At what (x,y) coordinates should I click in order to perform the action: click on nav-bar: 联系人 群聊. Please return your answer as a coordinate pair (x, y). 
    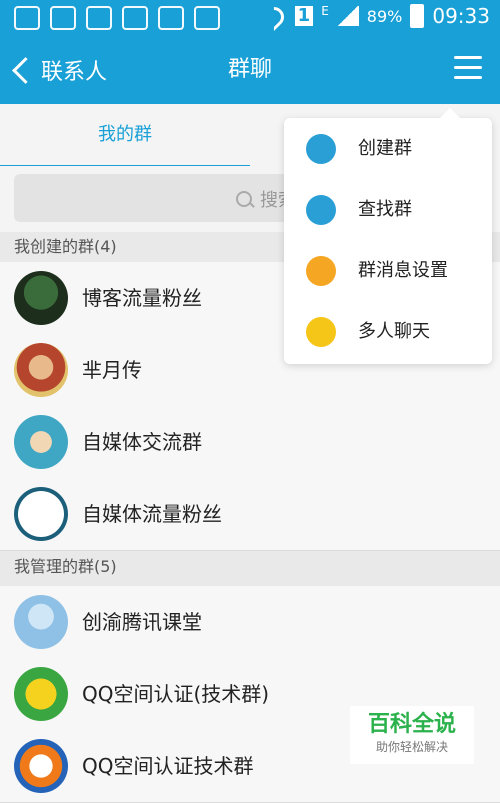
    Looking at the image, I should click on (250, 70).